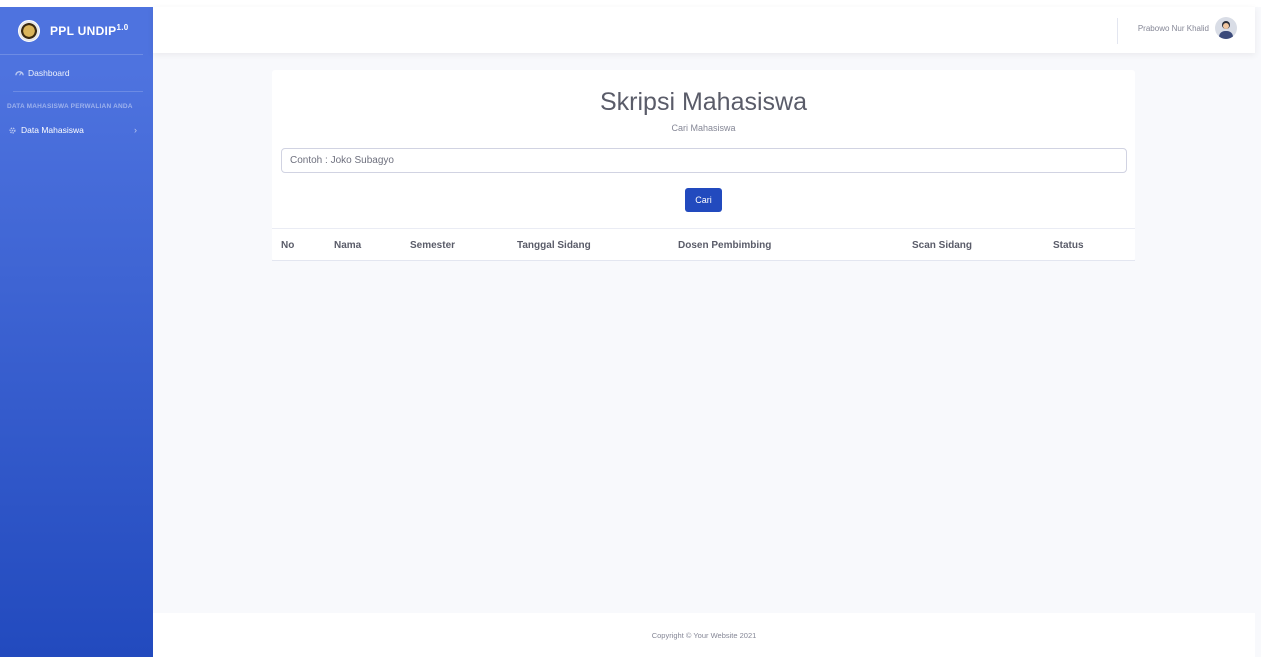 Image resolution: width=1261 pixels, height=657 pixels. What do you see at coordinates (703, 200) in the screenshot?
I see `search-button: Cari` at bounding box center [703, 200].